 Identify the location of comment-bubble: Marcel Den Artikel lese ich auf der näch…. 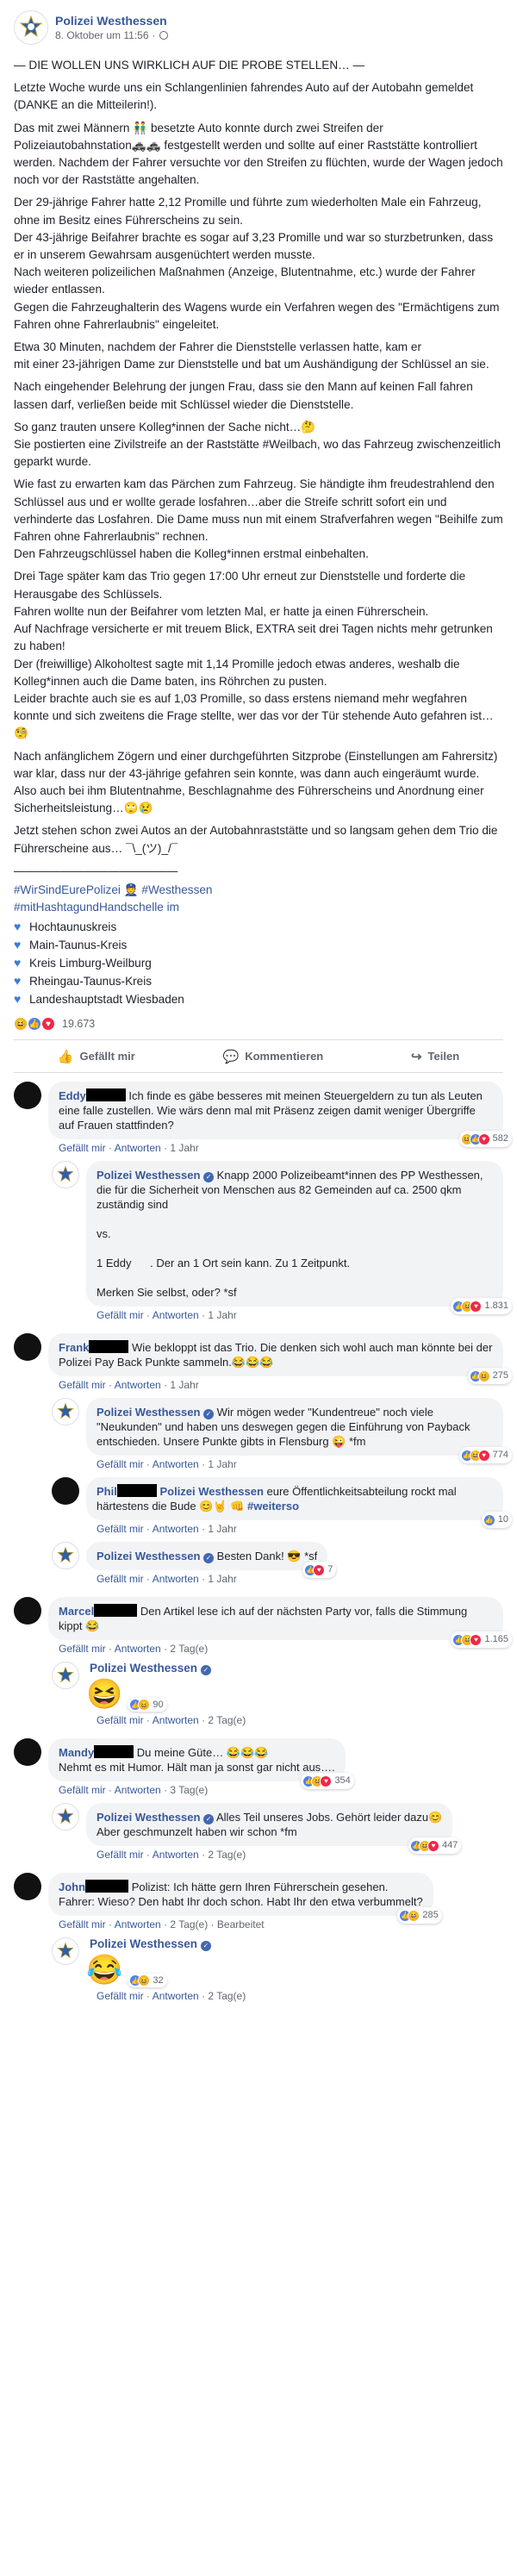
(280, 1623).